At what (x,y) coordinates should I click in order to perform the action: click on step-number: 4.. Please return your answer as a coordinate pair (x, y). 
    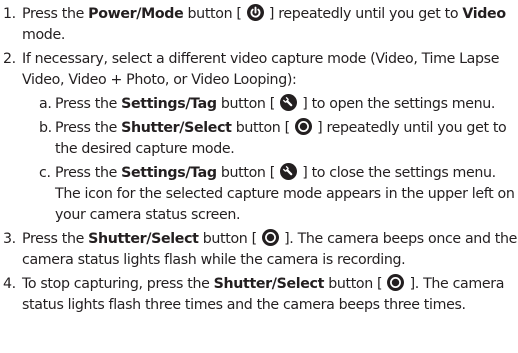
    Looking at the image, I should click on (9, 284).